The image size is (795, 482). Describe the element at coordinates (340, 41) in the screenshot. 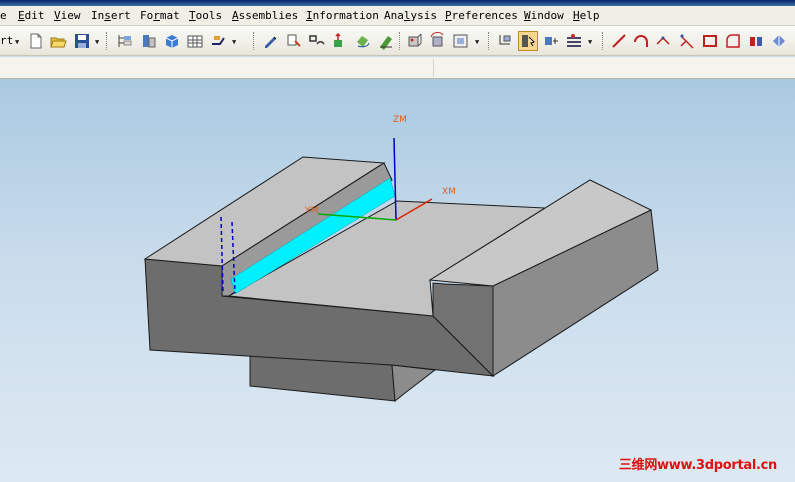

I see `extrude-icon` at that location.